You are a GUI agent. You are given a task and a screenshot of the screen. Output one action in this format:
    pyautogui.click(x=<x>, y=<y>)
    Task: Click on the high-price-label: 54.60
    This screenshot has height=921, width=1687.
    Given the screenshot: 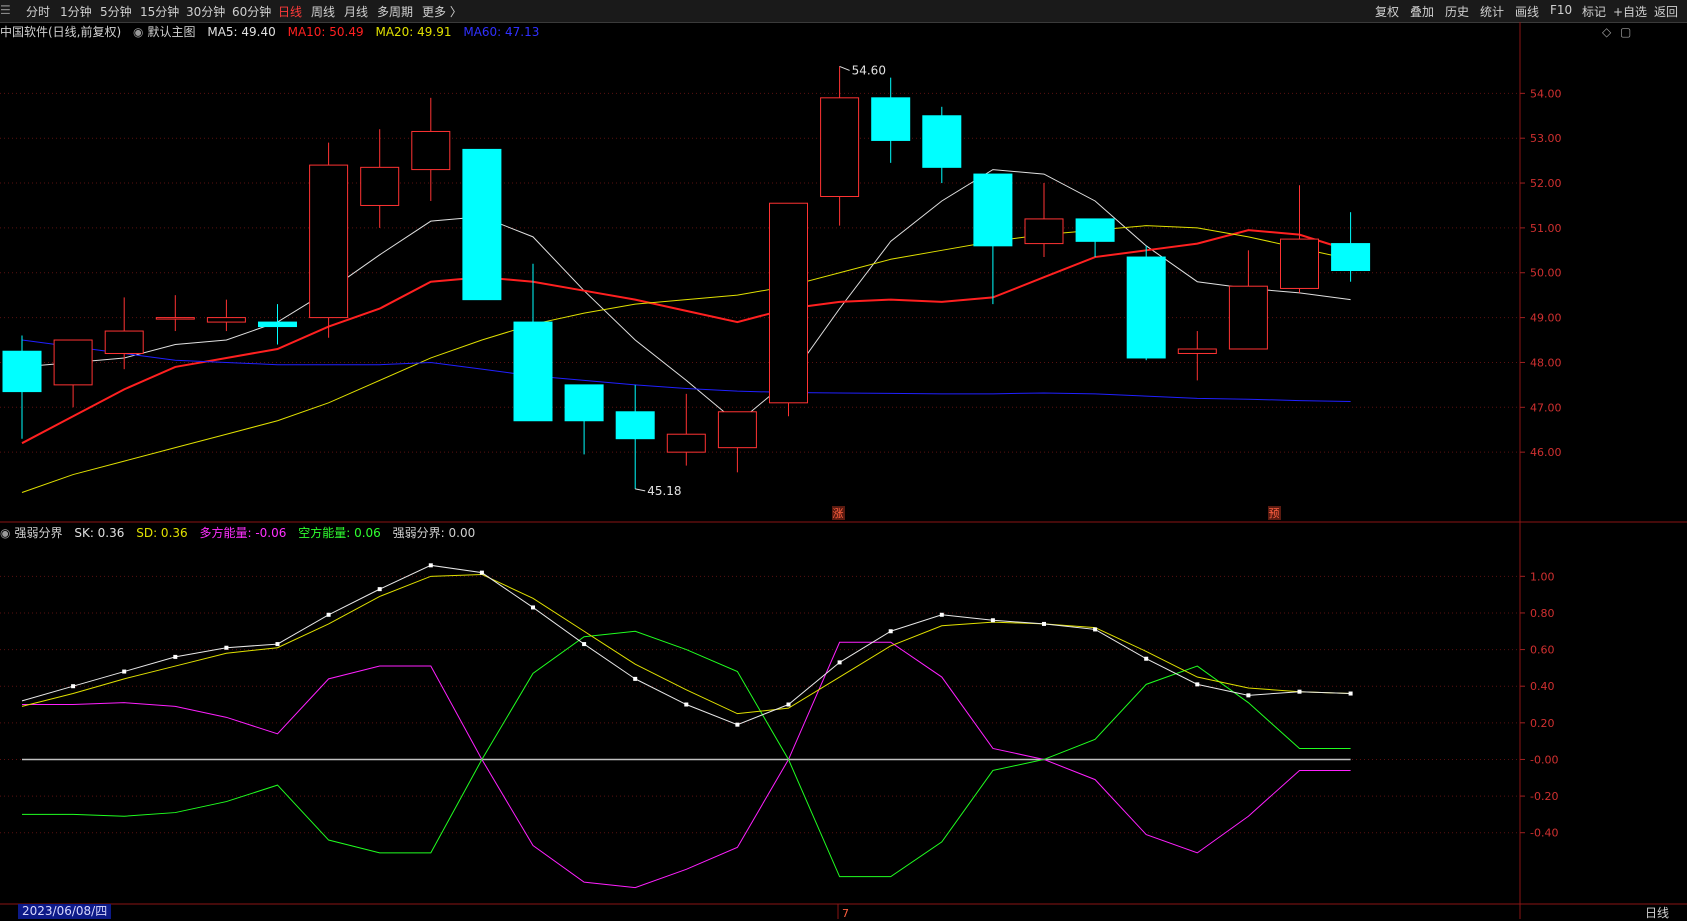 What is the action you would take?
    pyautogui.click(x=869, y=70)
    